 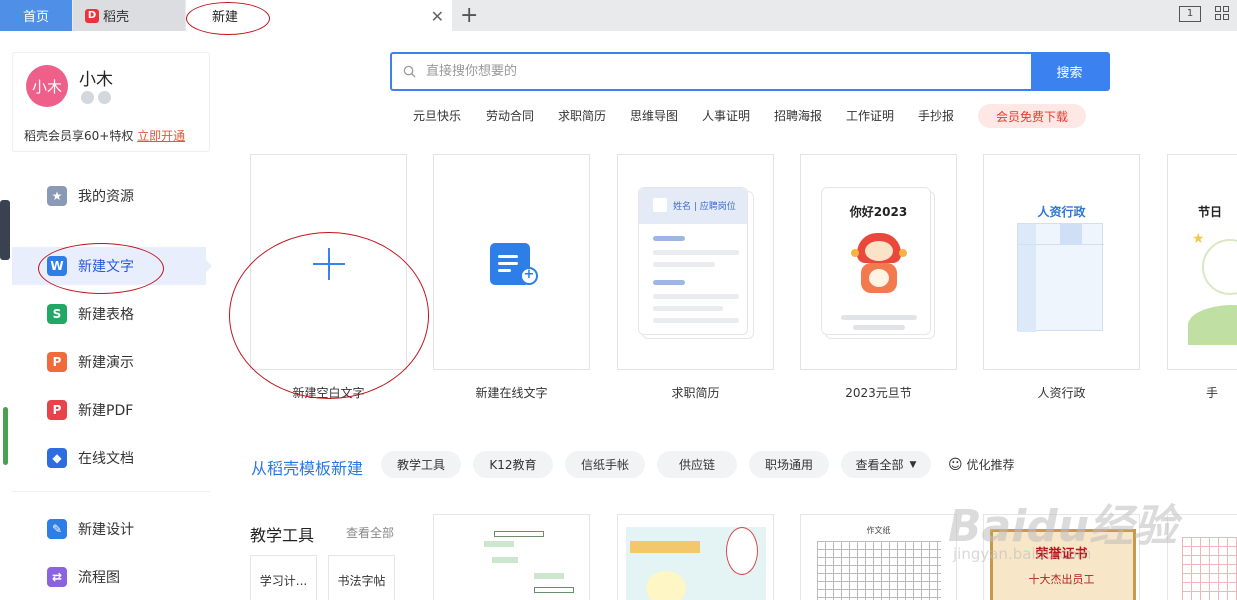 I want to click on daoke-logo-icon: D, so click(x=92, y=15).